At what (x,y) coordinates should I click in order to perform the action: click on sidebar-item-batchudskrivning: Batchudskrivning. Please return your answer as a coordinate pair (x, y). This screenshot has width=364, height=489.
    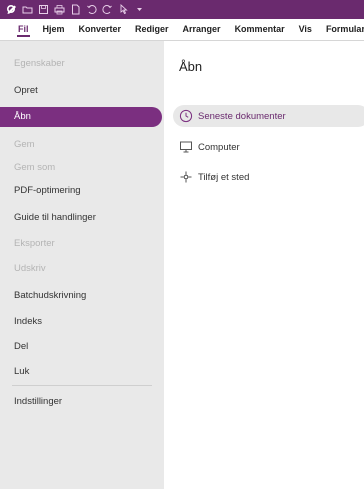
    Looking at the image, I should click on (50, 296).